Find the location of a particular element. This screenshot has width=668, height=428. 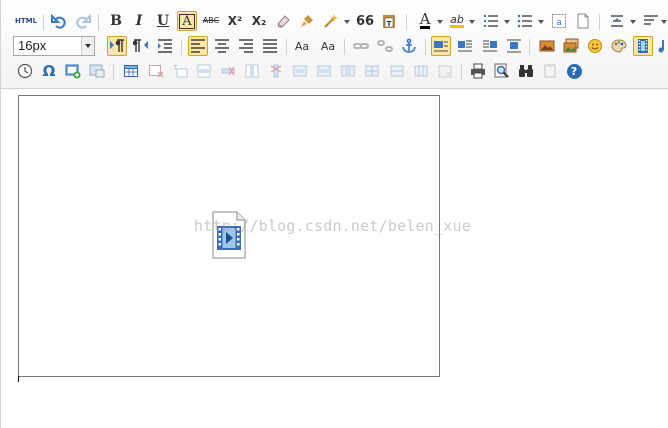

justify-center-button is located at coordinates (222, 46).